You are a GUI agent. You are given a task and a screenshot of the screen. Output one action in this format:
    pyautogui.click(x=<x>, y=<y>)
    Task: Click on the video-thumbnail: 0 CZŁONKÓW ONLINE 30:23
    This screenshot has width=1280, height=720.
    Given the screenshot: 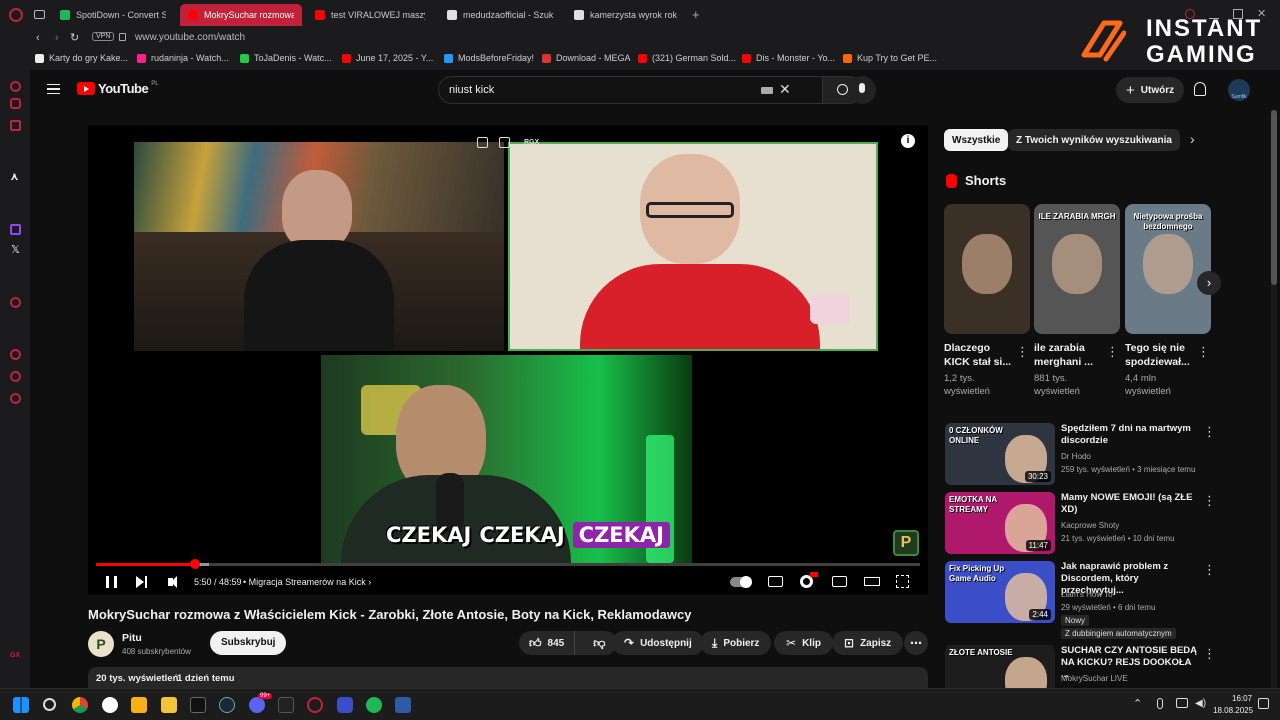 What is the action you would take?
    pyautogui.click(x=1000, y=454)
    